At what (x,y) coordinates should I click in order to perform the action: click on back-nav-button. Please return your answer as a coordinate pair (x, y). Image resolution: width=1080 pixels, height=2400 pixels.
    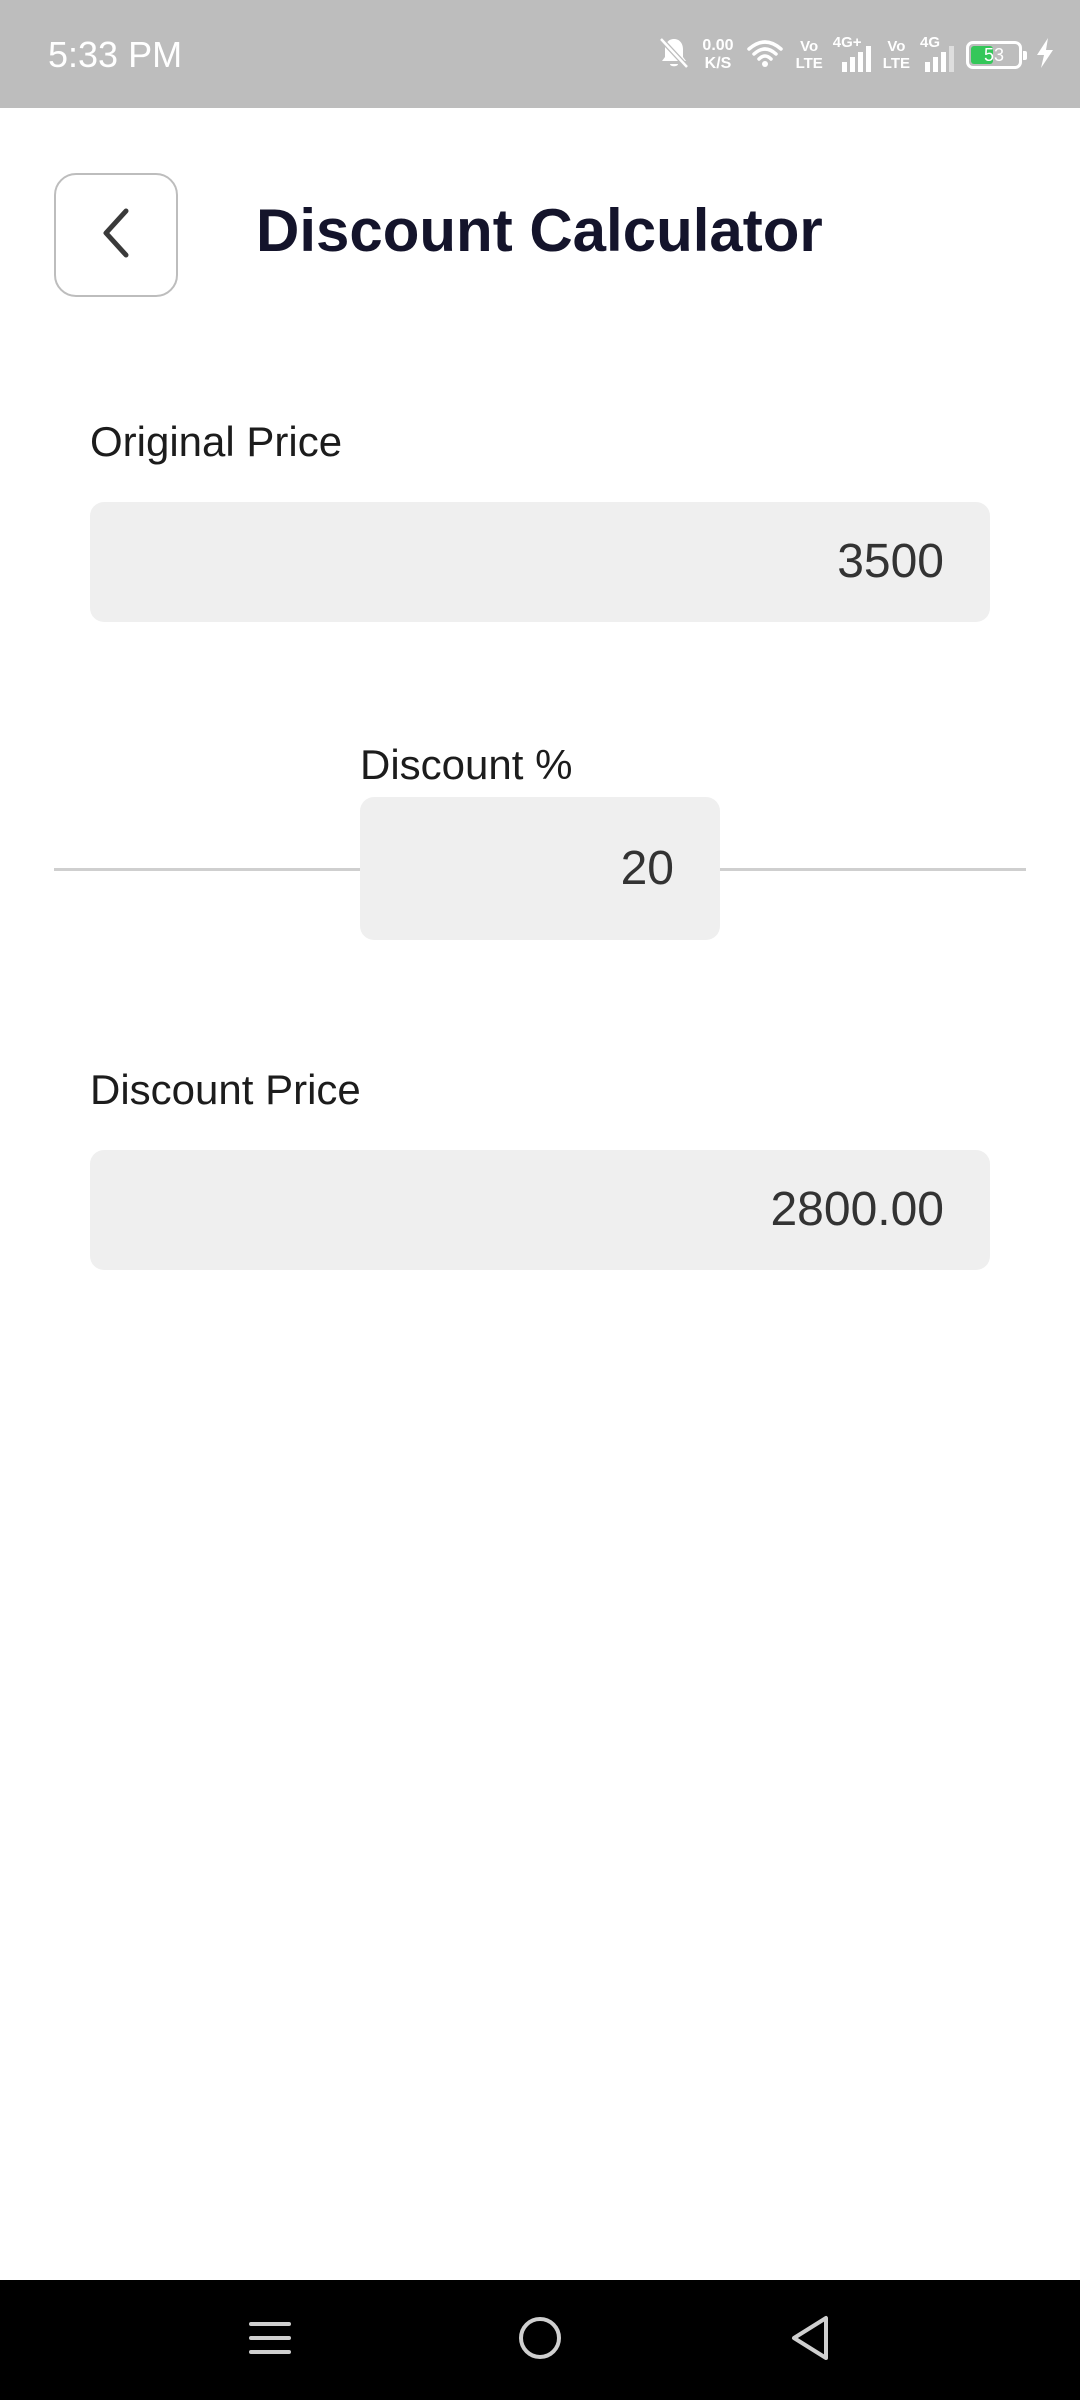
    Looking at the image, I should click on (810, 2340).